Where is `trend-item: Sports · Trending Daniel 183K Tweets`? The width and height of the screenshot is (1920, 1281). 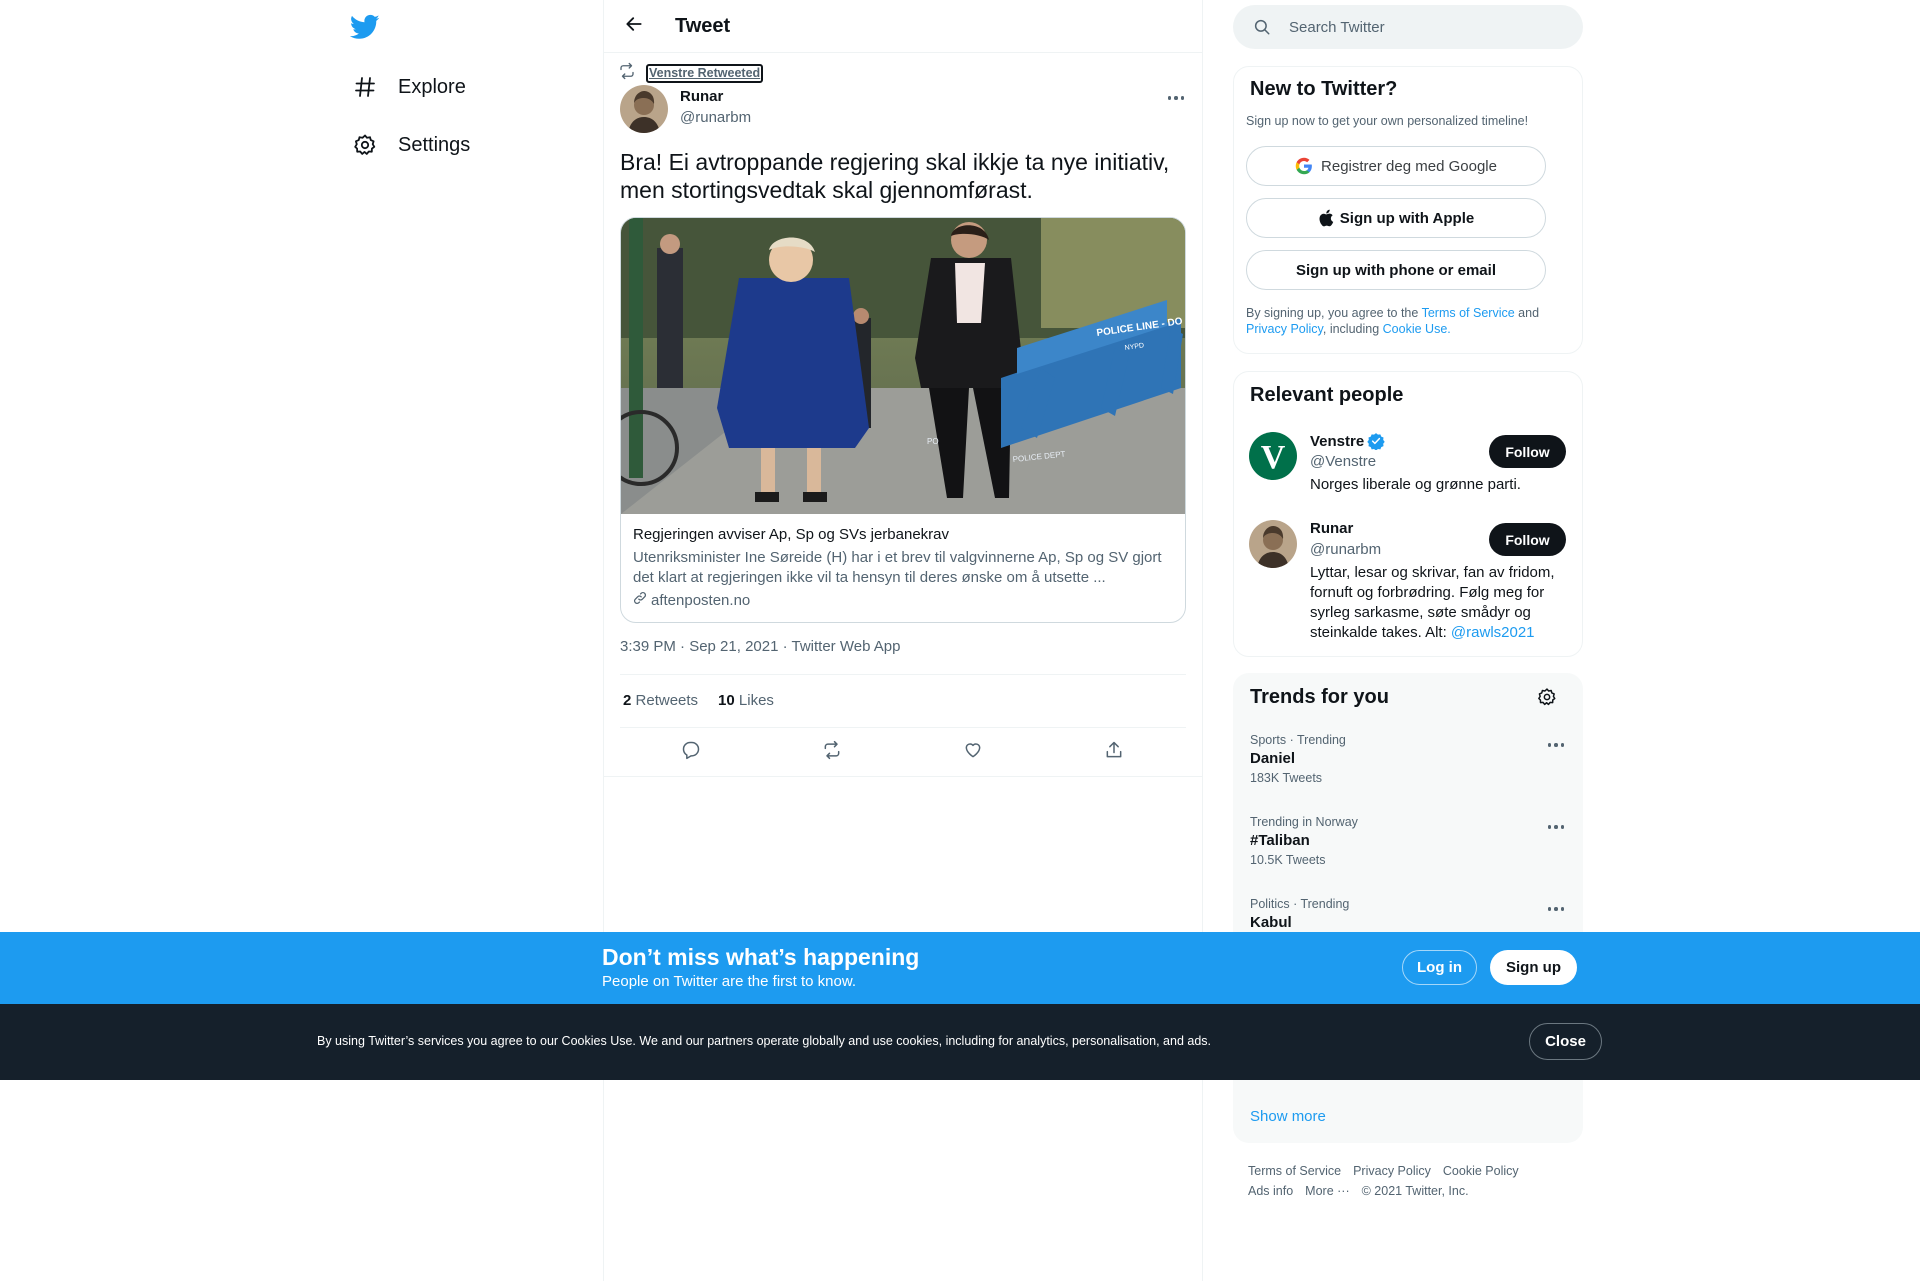 trend-item: Sports · Trending Daniel 183K Tweets is located at coordinates (1410, 759).